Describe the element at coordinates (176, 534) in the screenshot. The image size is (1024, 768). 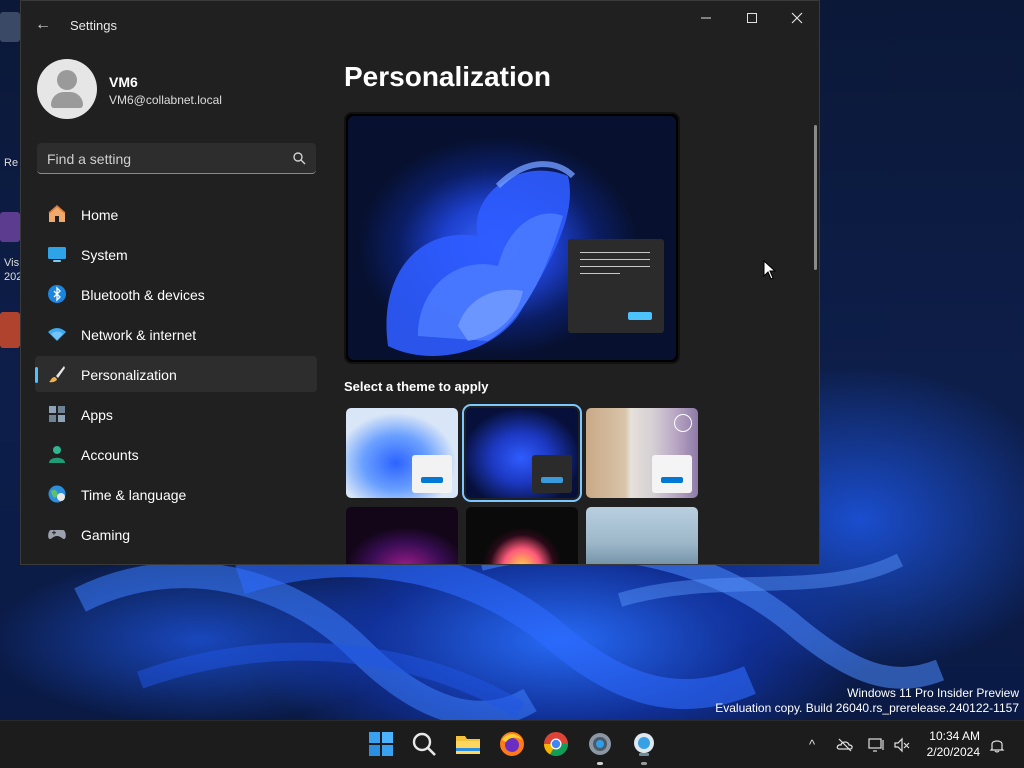
I see `sidebar-item-gaming: Gaming` at that location.